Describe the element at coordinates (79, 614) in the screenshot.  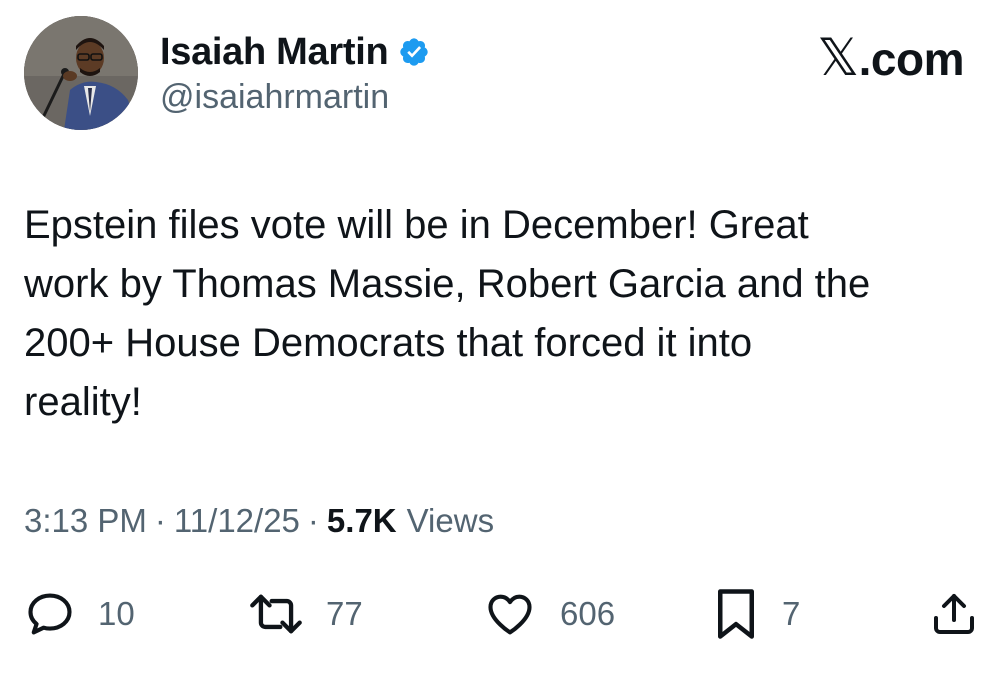
I see `reply-button: 10` at that location.